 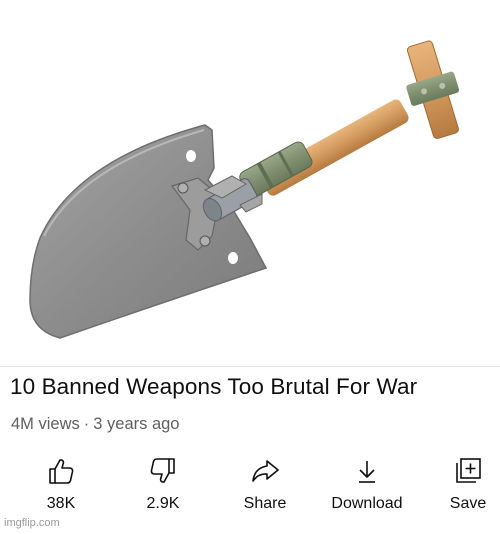 I want to click on like-button: 38K, so click(x=61, y=481).